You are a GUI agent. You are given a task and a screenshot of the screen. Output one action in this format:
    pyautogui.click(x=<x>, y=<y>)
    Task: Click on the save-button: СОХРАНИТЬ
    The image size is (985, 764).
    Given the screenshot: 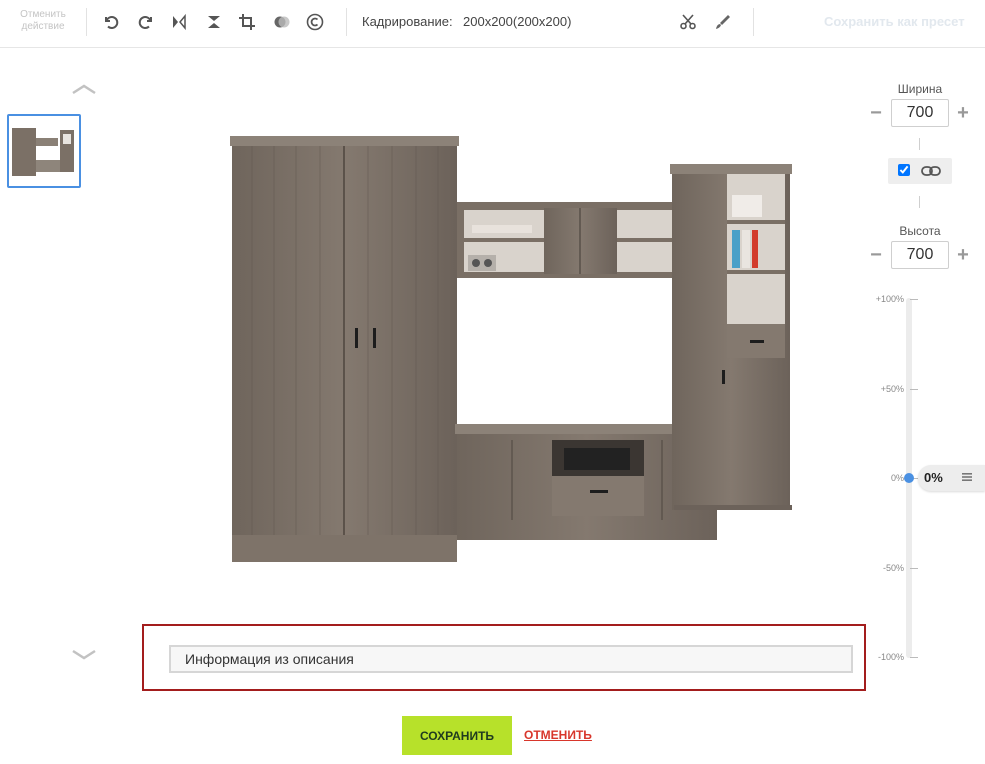 What is the action you would take?
    pyautogui.click(x=457, y=735)
    